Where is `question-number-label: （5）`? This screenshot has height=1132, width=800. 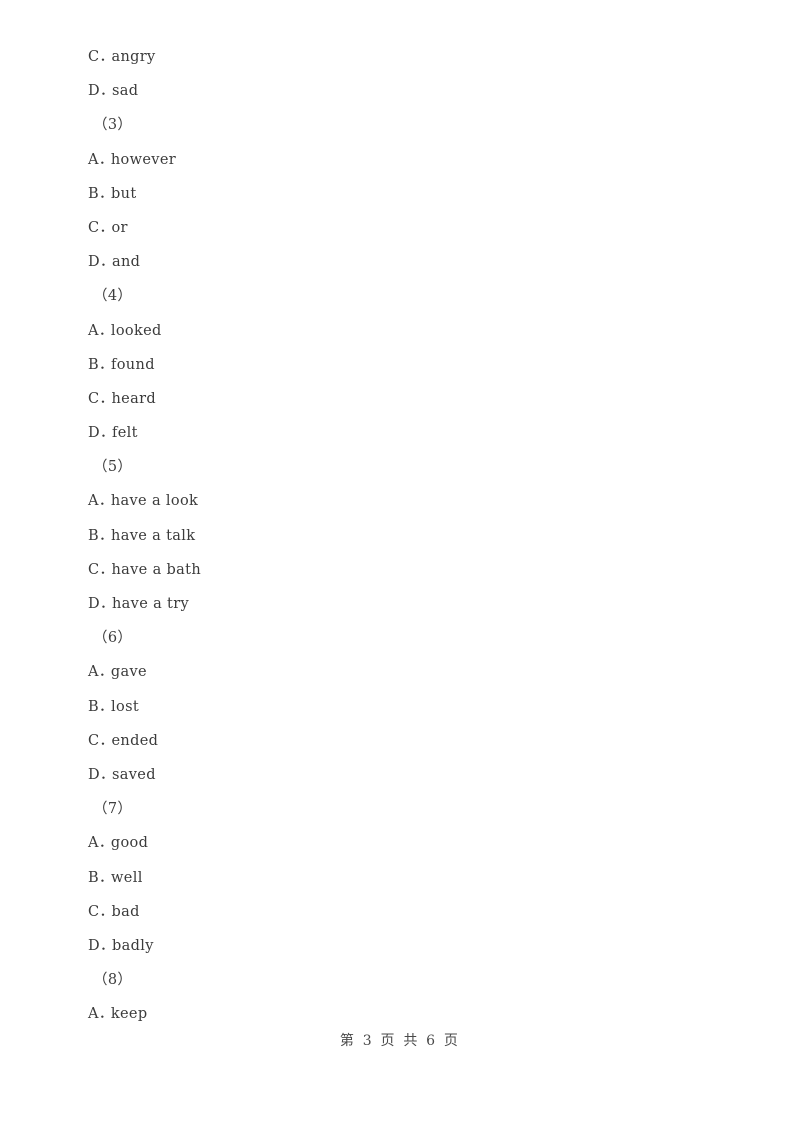 question-number-label: （5） is located at coordinates (113, 467).